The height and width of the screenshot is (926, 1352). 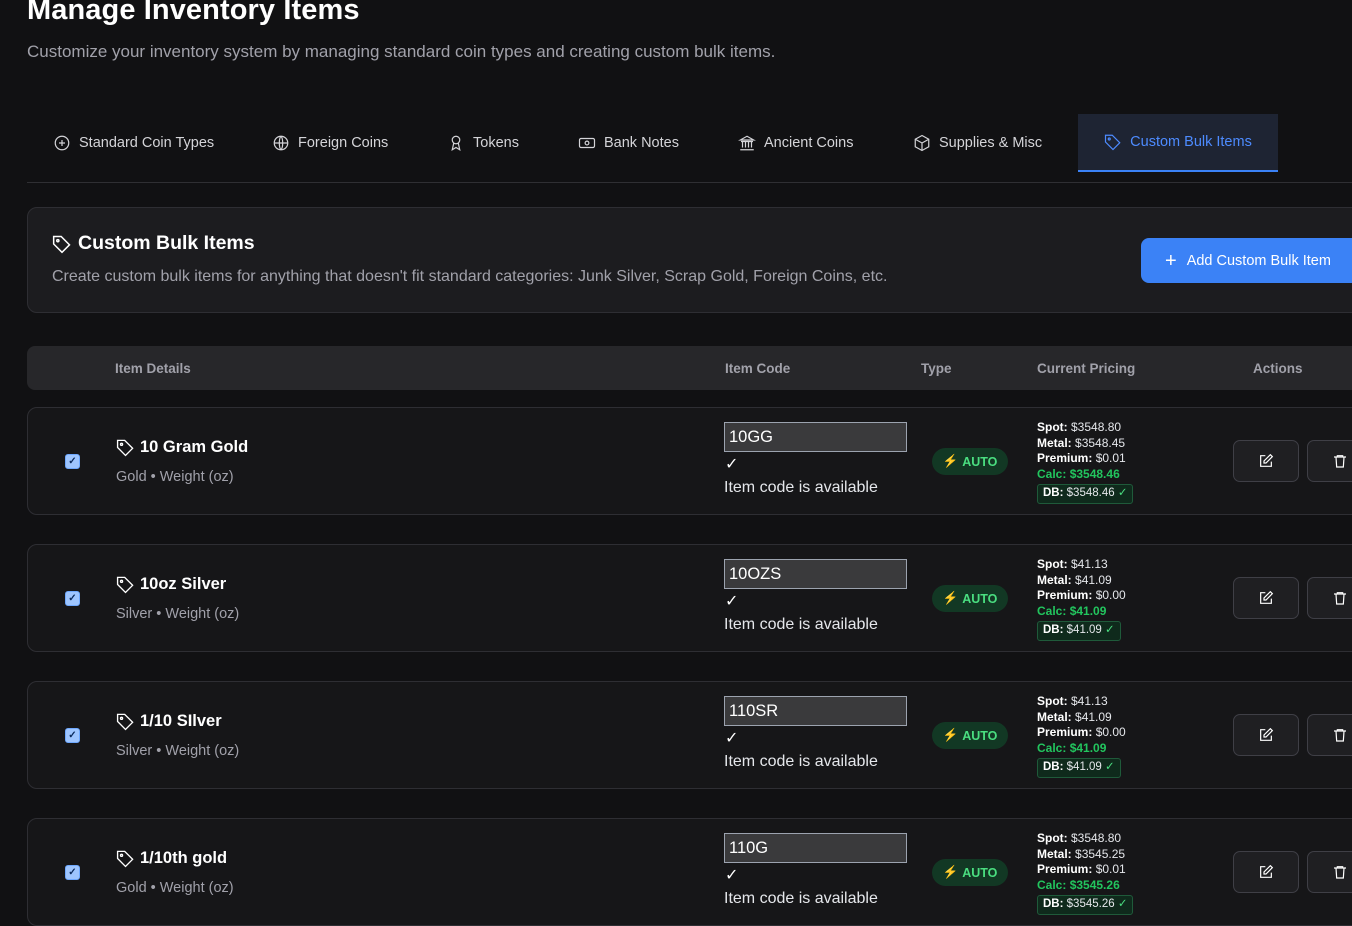 I want to click on calc-price: Calc: $3545.26, so click(x=1085, y=886).